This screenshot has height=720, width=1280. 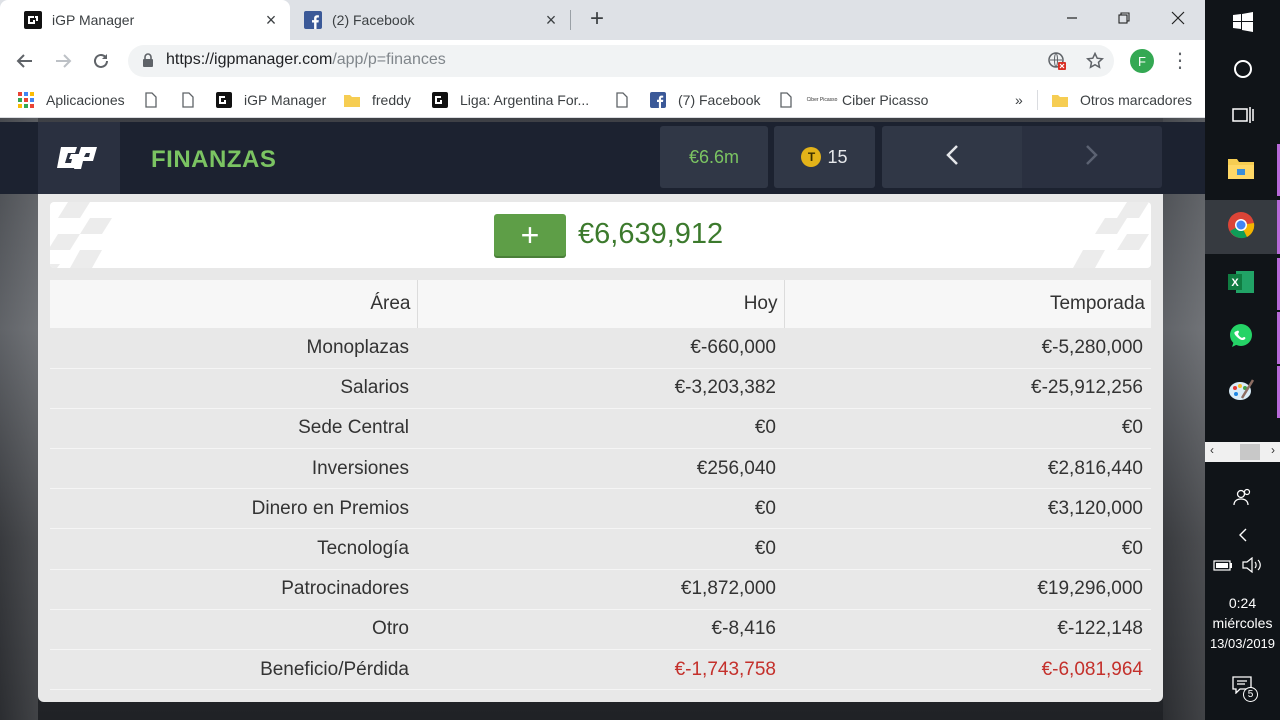 I want to click on tab-strip: iGP Manager × (2) Facebook × +, so click(x=602, y=20).